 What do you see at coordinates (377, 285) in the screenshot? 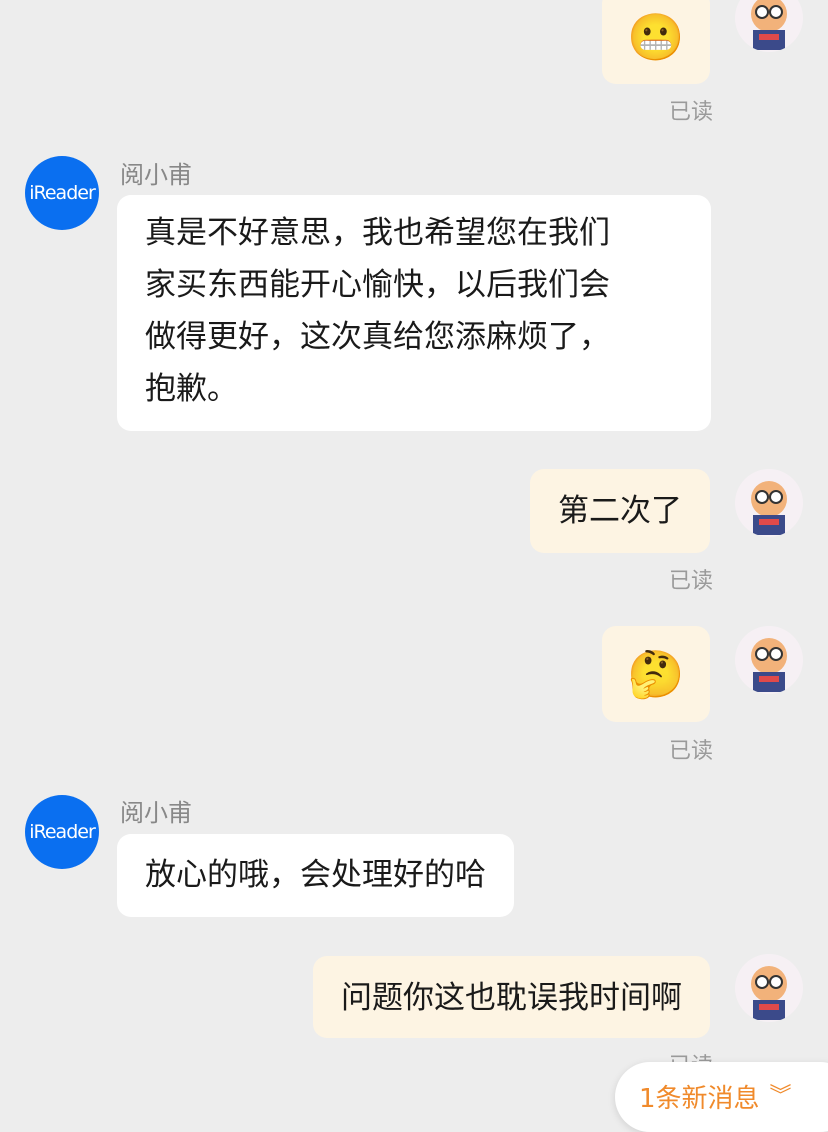
I see `message-line: 家买东西能开心愉快，以后我们会` at bounding box center [377, 285].